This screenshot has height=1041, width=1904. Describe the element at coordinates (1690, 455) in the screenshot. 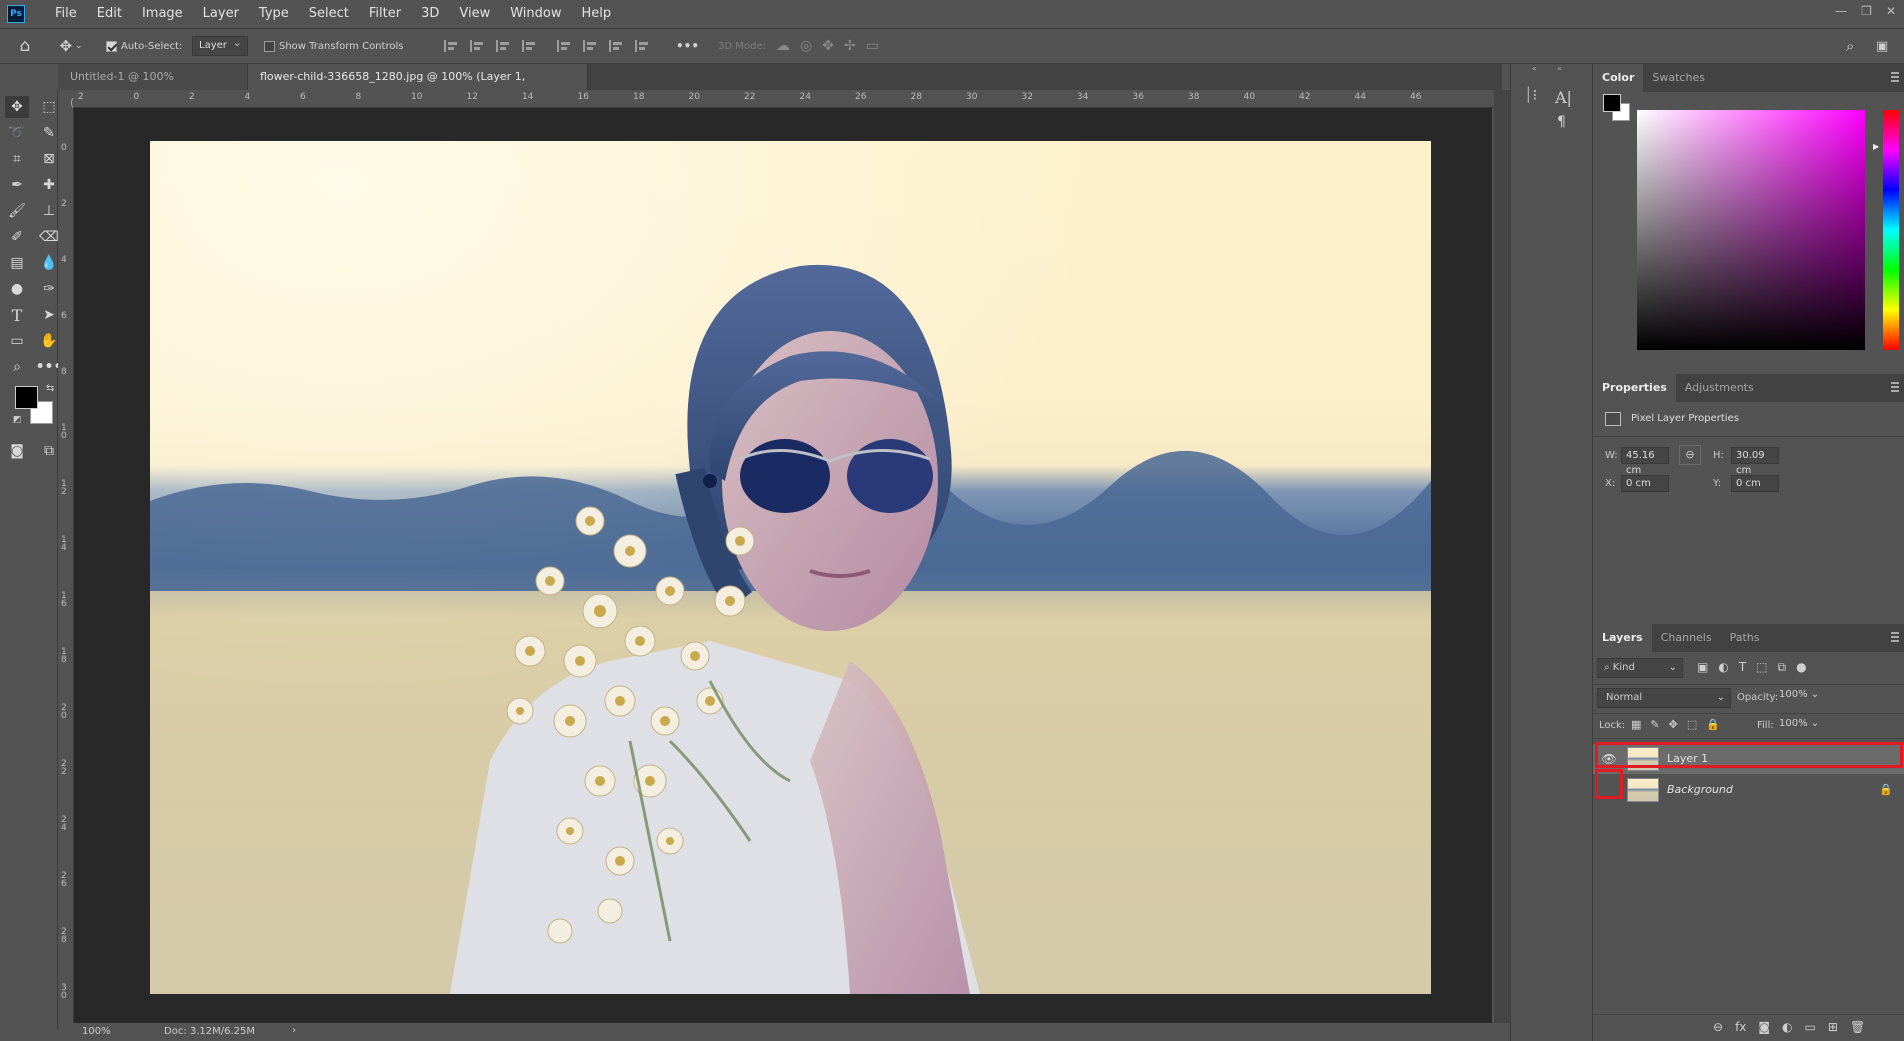

I see `link-dimensions-icon: ⊖` at that location.